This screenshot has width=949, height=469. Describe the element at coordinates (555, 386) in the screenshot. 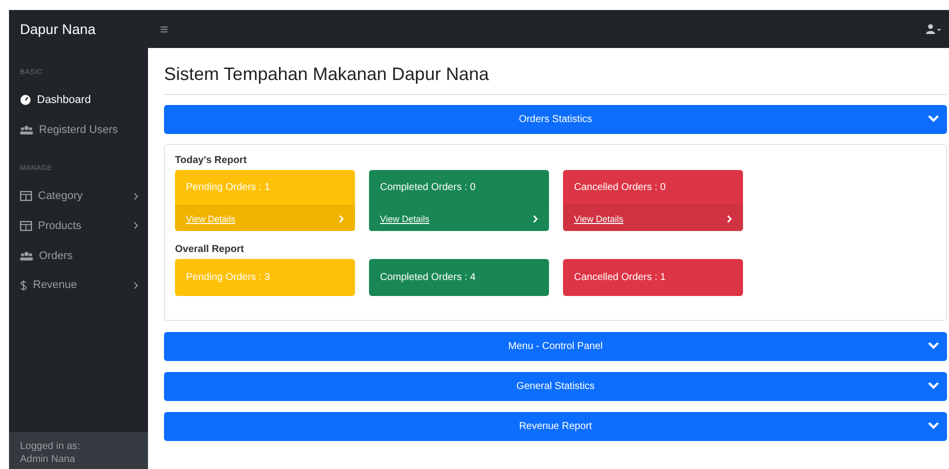

I see `panel-header: General Statistics` at that location.